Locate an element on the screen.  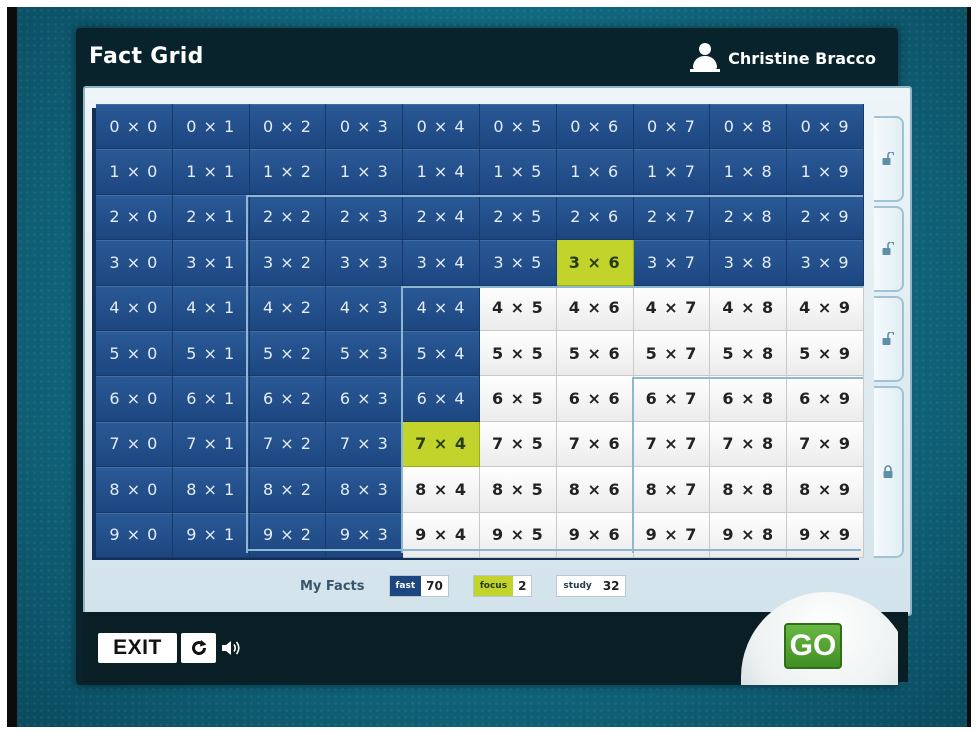
fact-cell-7x0: 7 × 0 is located at coordinates (134, 444).